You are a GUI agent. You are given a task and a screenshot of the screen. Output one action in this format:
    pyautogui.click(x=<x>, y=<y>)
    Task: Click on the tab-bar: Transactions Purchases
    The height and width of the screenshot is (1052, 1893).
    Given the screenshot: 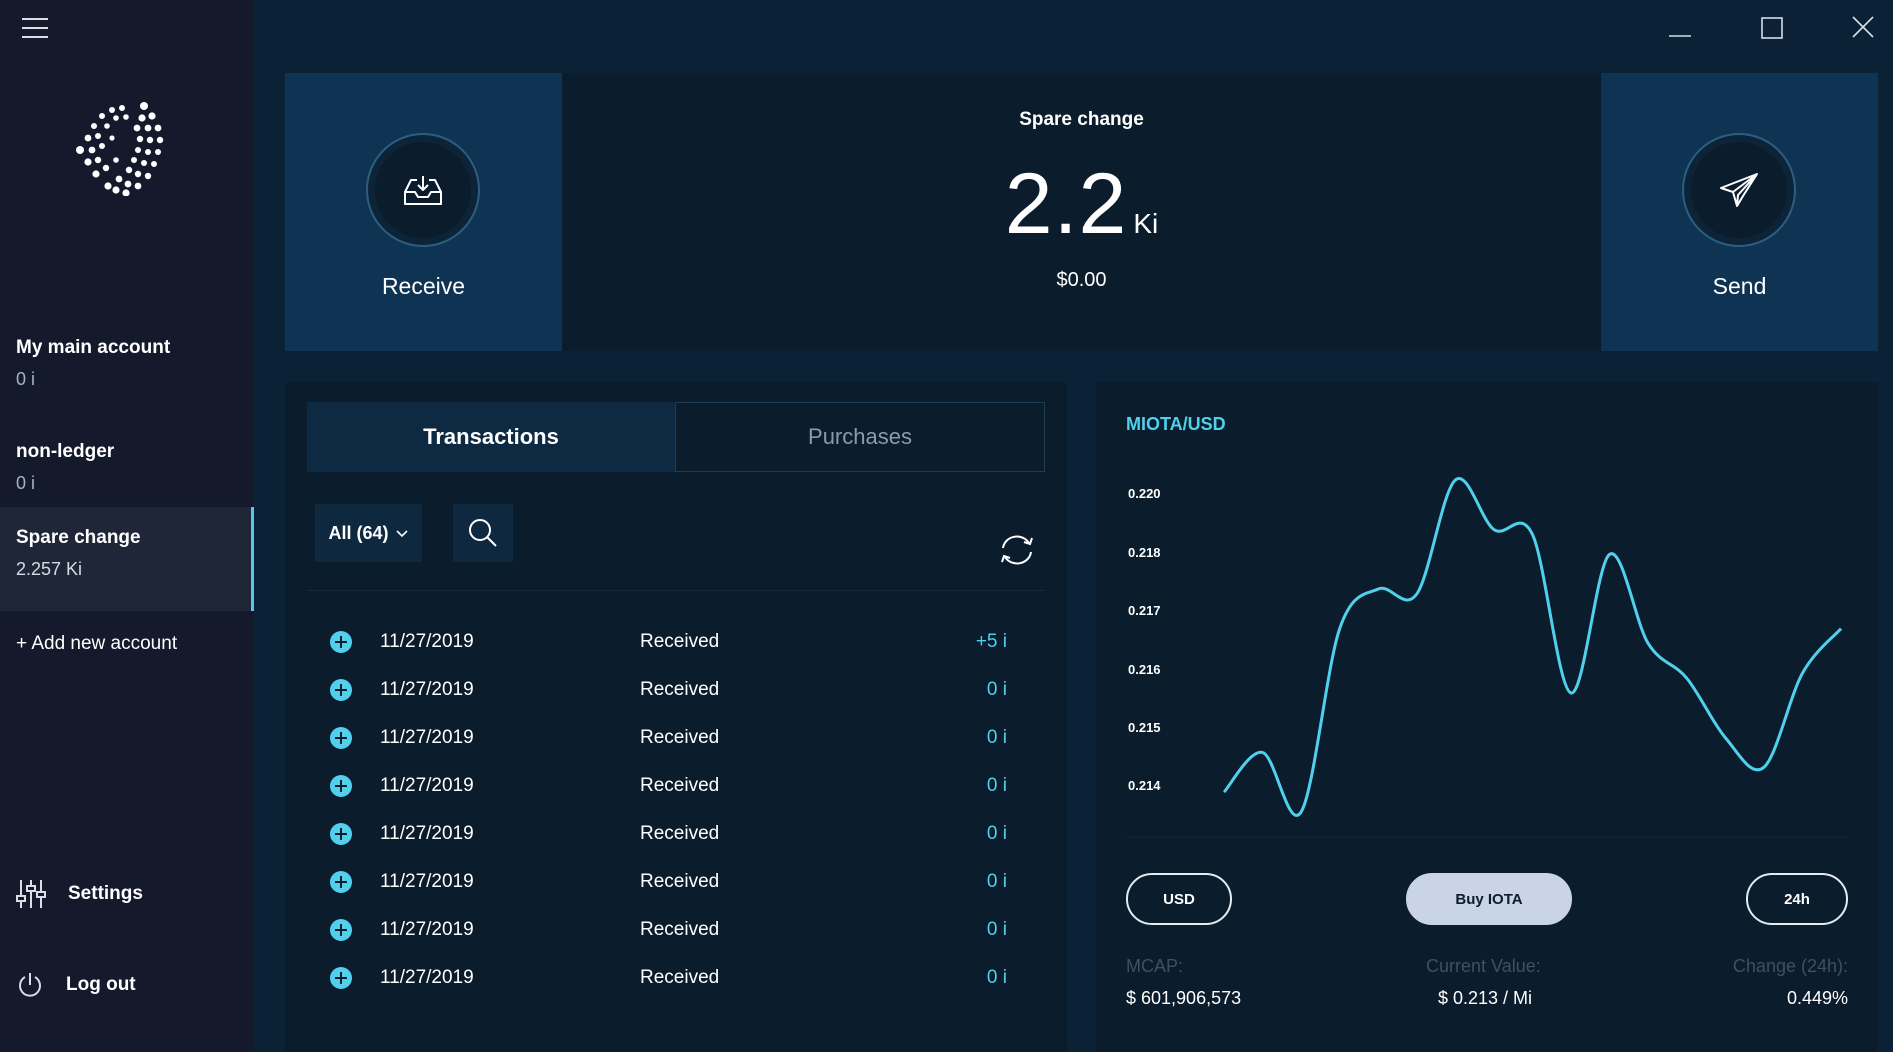 What is the action you would take?
    pyautogui.click(x=676, y=437)
    